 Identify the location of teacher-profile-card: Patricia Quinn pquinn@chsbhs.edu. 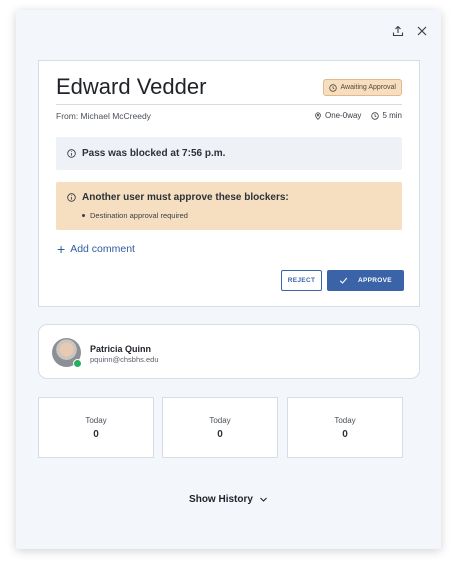
(229, 351).